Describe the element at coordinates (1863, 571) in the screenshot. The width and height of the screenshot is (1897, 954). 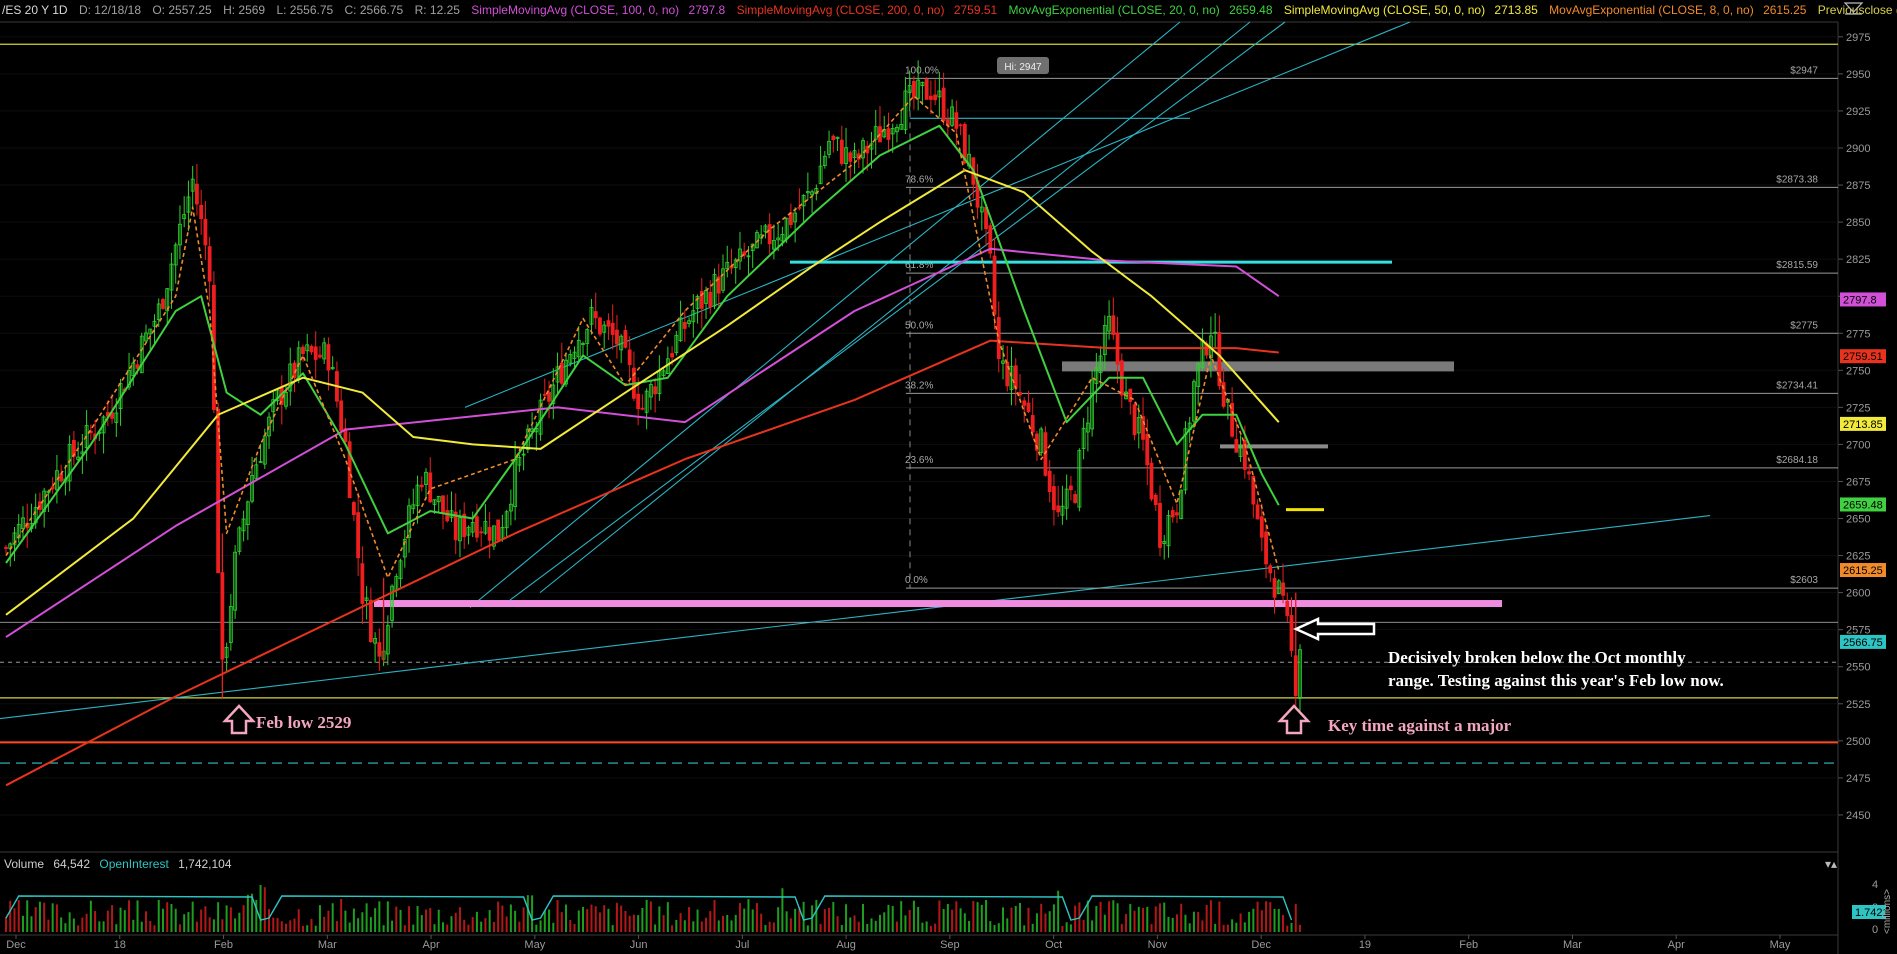
I see `price-tag-label: 2615.25` at that location.